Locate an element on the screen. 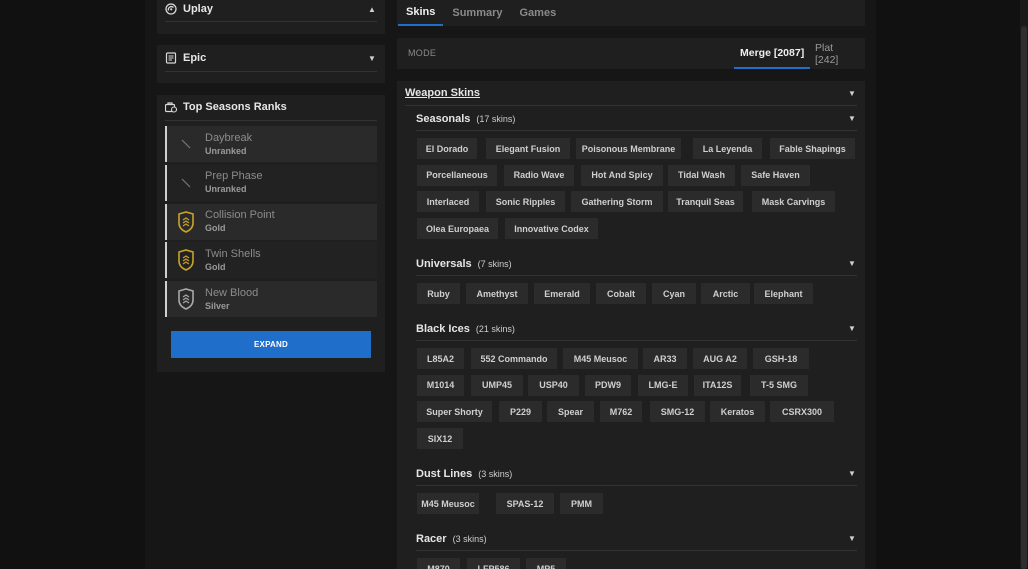 The width and height of the screenshot is (1028, 569). epic-title: Epic is located at coordinates (195, 58).